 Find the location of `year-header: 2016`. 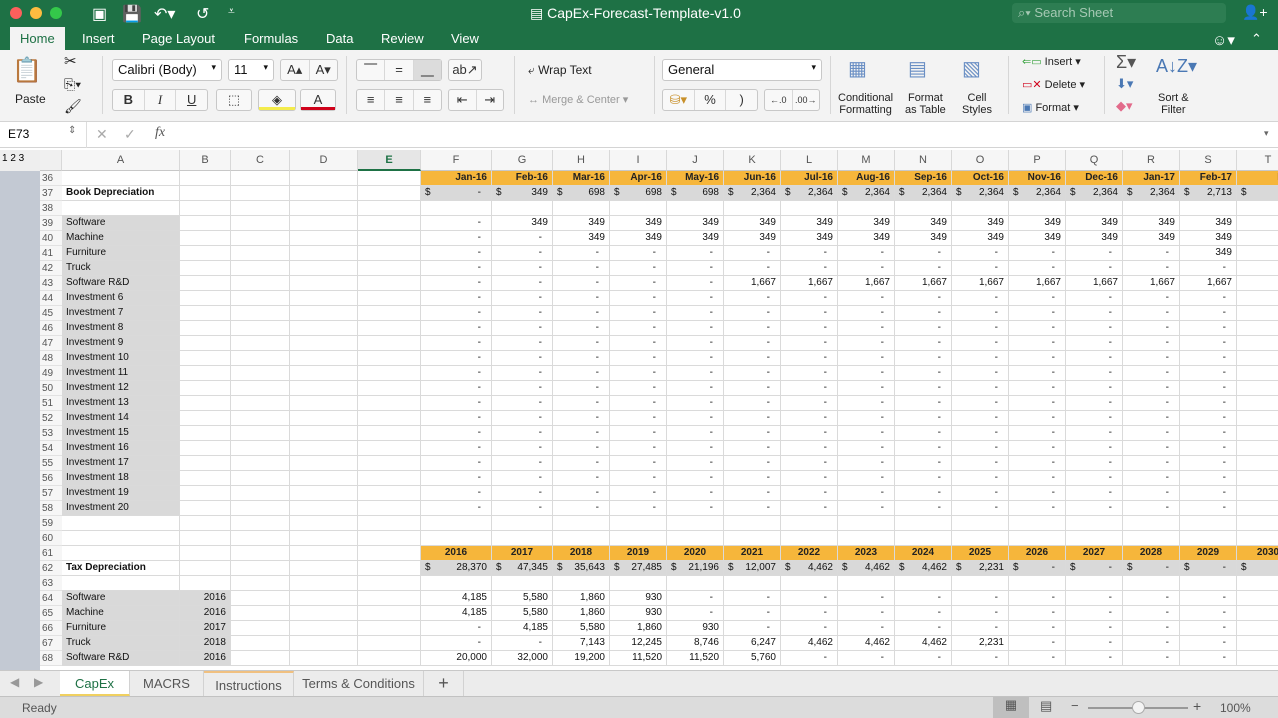

year-header: 2016 is located at coordinates (456, 553).